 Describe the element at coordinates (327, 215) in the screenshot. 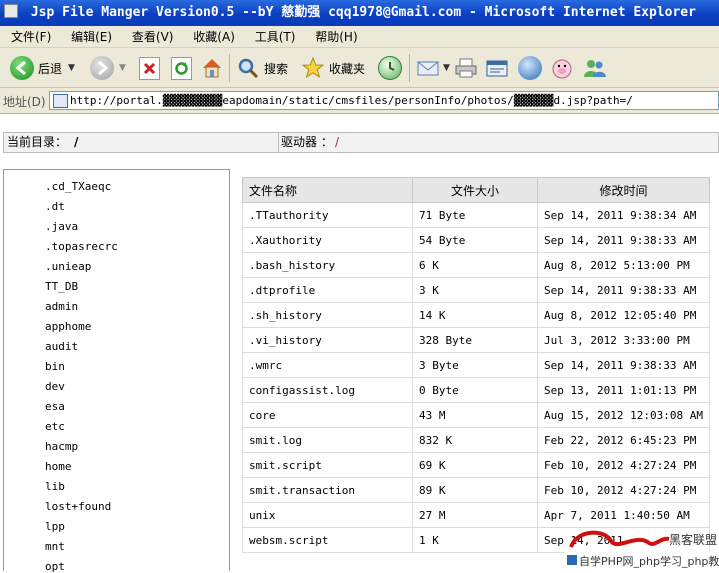

I see `file-name: .TTauthority` at that location.